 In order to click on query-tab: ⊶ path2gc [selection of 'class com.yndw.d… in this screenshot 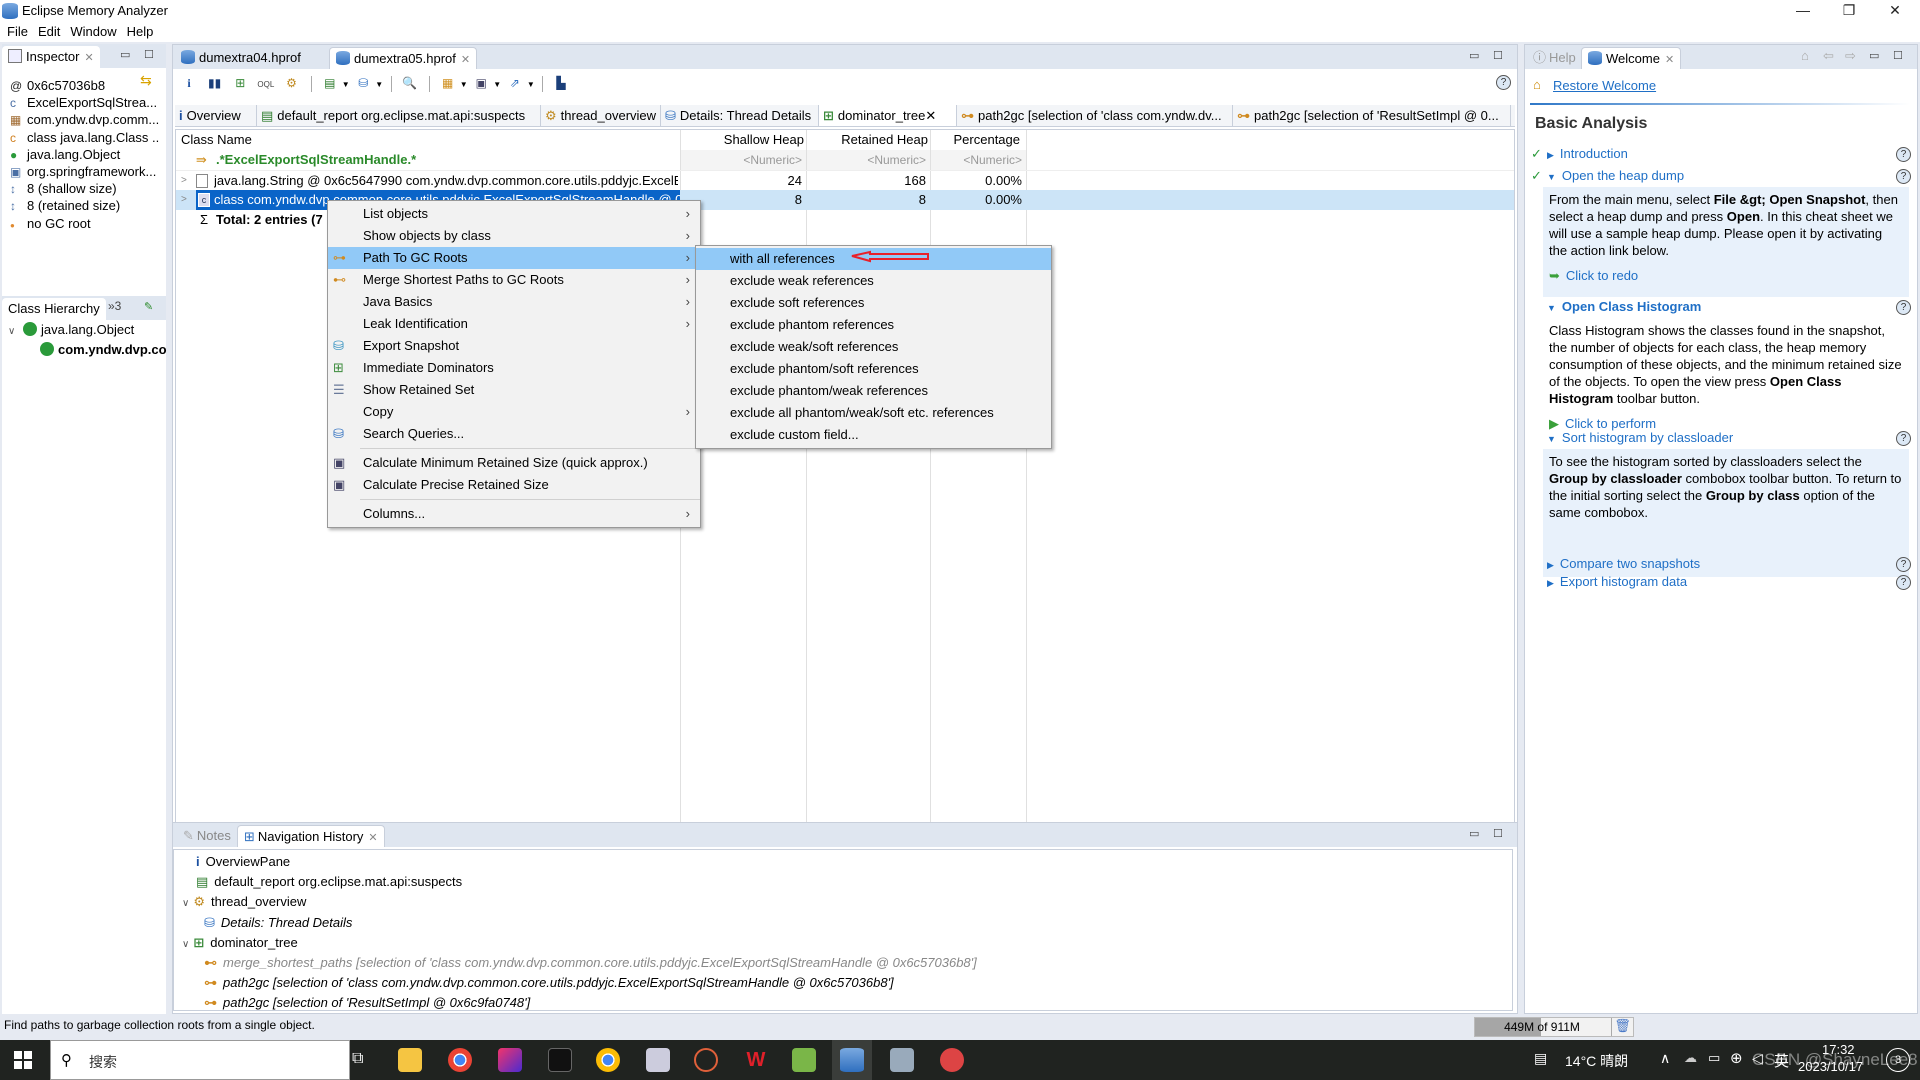, I will do `click(1095, 115)`.